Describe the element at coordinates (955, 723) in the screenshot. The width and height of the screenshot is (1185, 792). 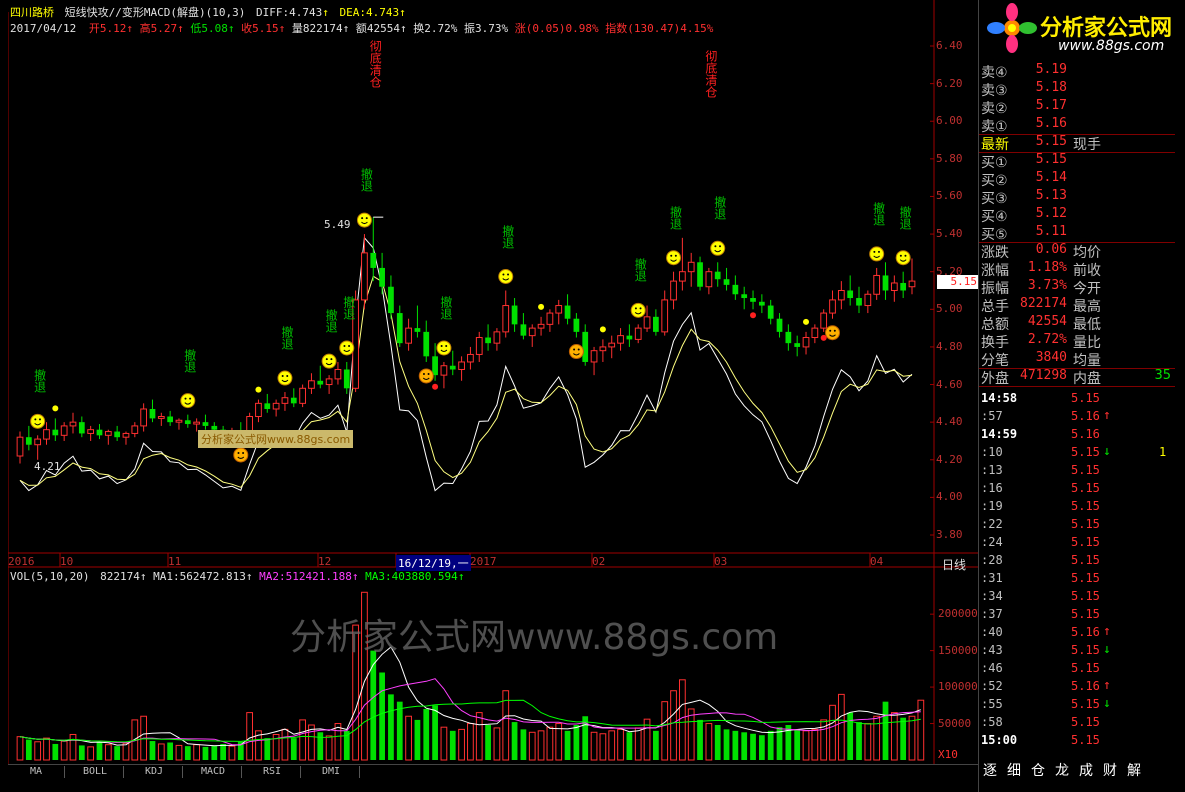
I see `volume-tick-label: 50000` at that location.